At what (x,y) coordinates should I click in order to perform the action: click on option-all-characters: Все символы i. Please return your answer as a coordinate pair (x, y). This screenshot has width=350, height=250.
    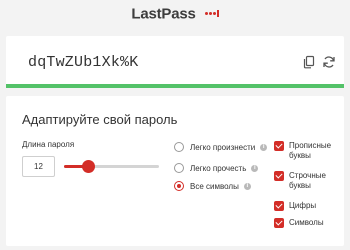
    Looking at the image, I should click on (212, 186).